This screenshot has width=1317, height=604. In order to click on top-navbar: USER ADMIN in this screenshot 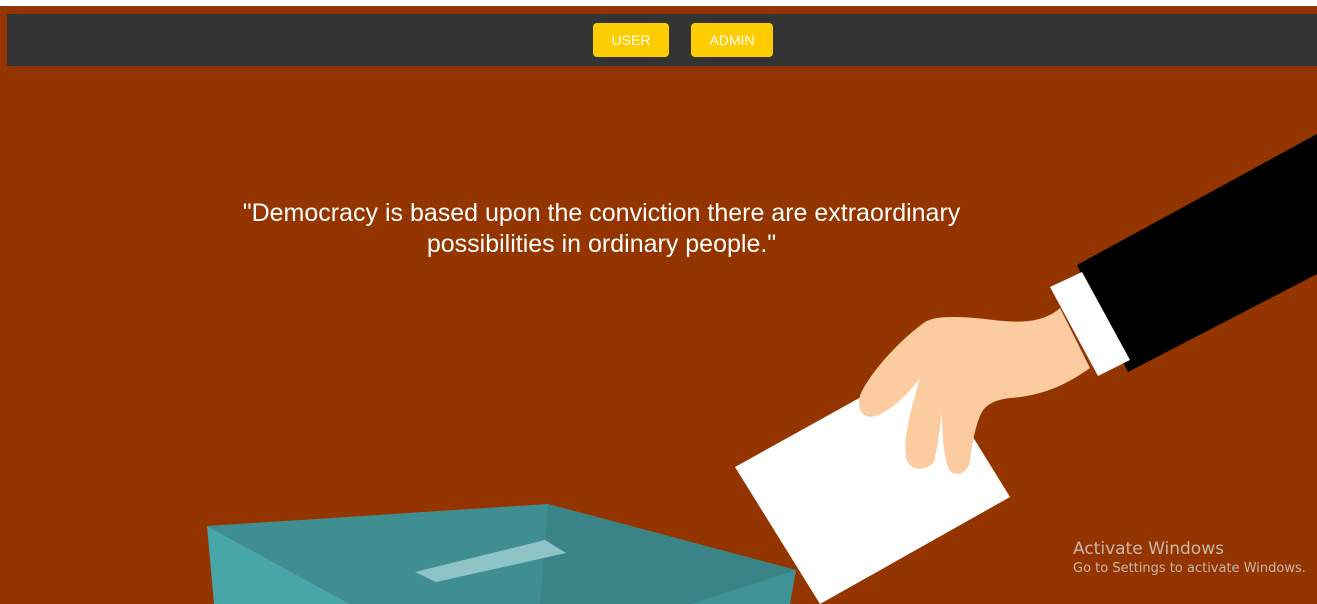, I will do `click(662, 40)`.